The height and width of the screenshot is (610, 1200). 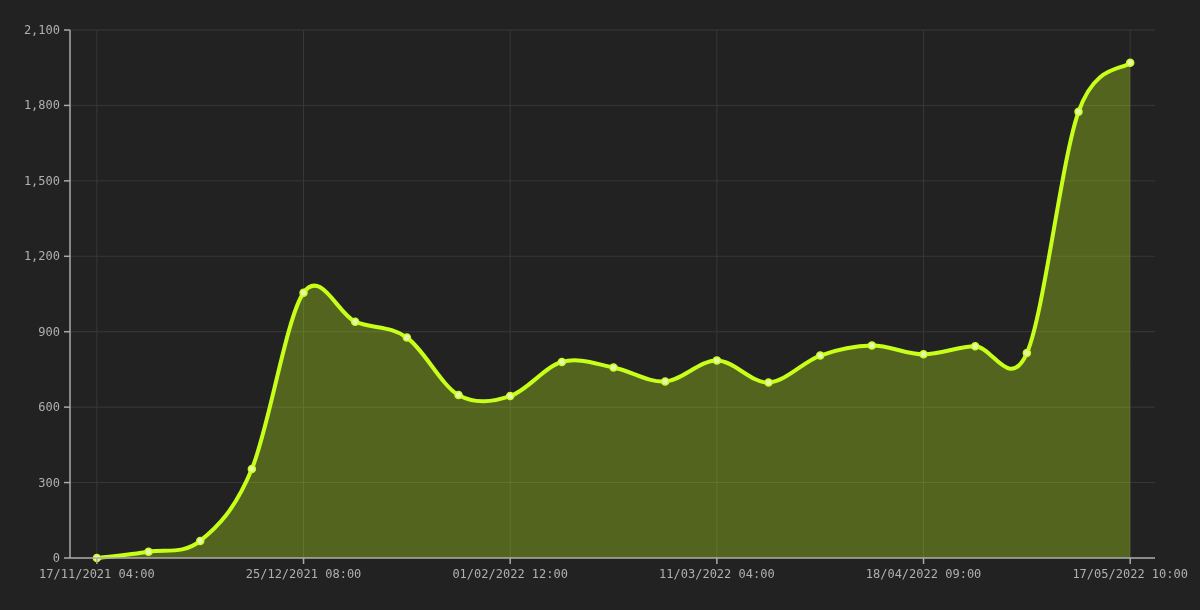 What do you see at coordinates (41, 256) in the screenshot?
I see `y-tick-label: 1,200` at bounding box center [41, 256].